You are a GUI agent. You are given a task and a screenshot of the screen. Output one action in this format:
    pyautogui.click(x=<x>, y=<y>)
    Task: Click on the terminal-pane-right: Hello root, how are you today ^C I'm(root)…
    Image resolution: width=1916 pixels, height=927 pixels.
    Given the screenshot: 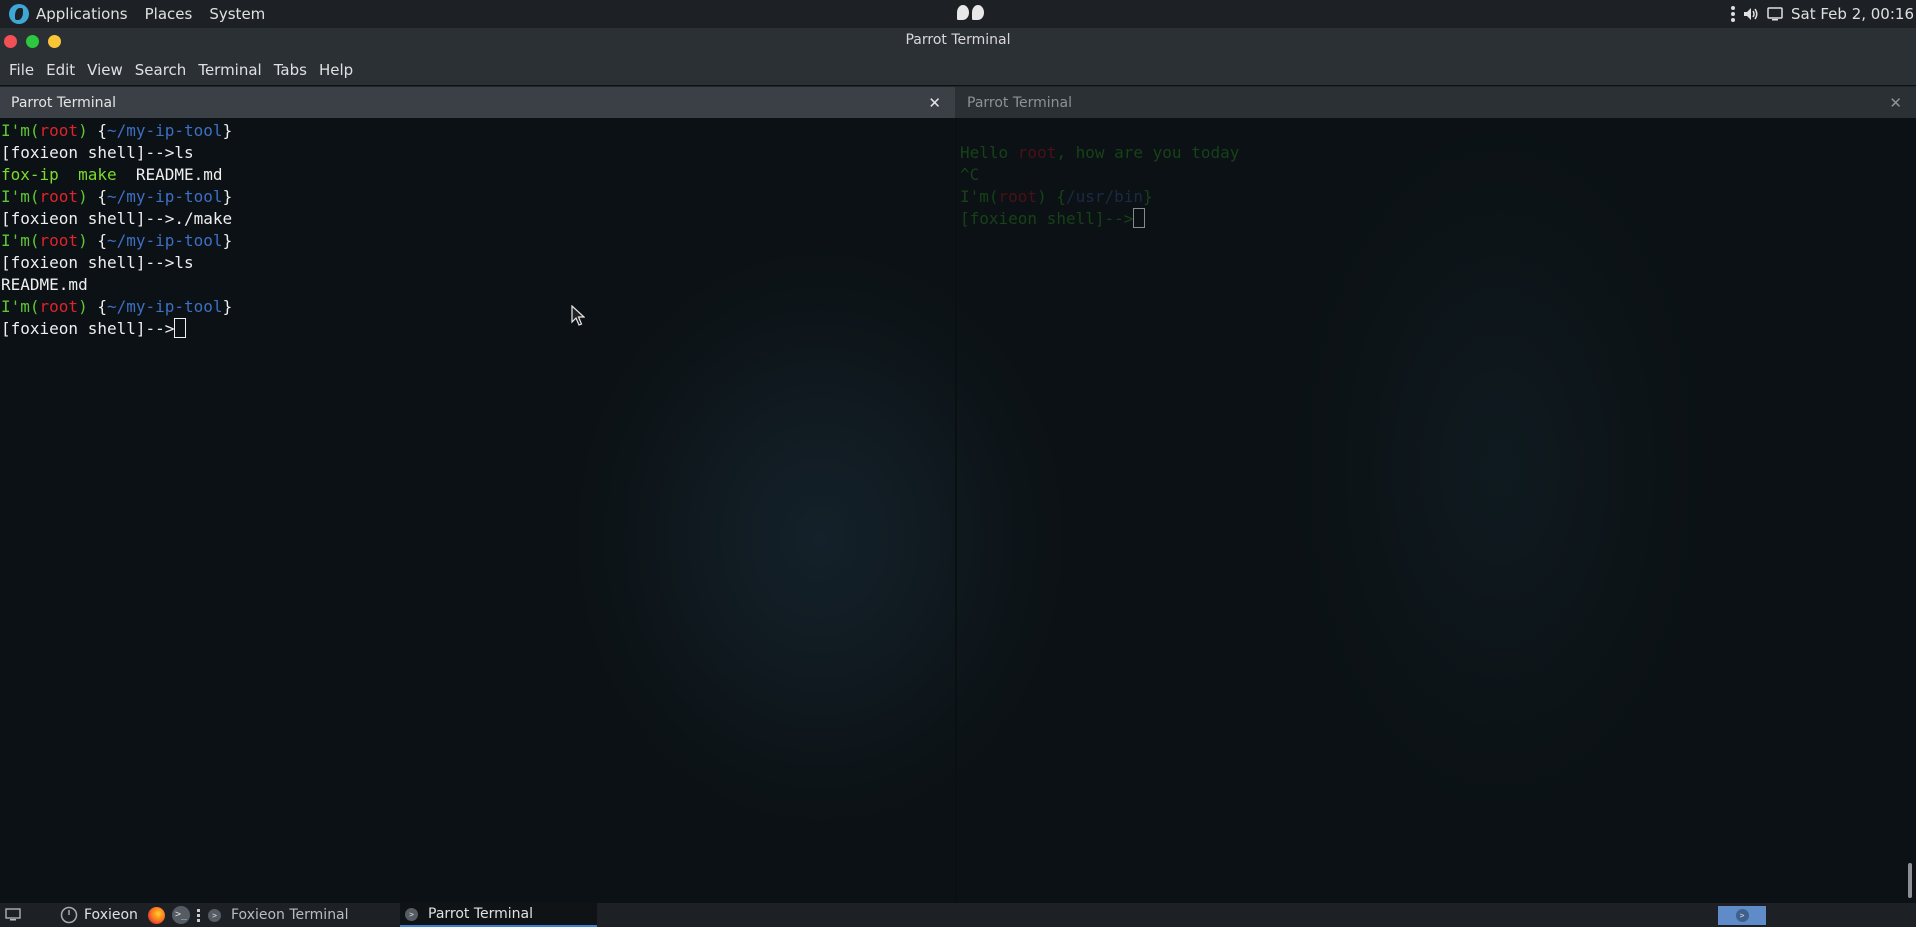 What is the action you would take?
    pyautogui.click(x=1099, y=175)
    